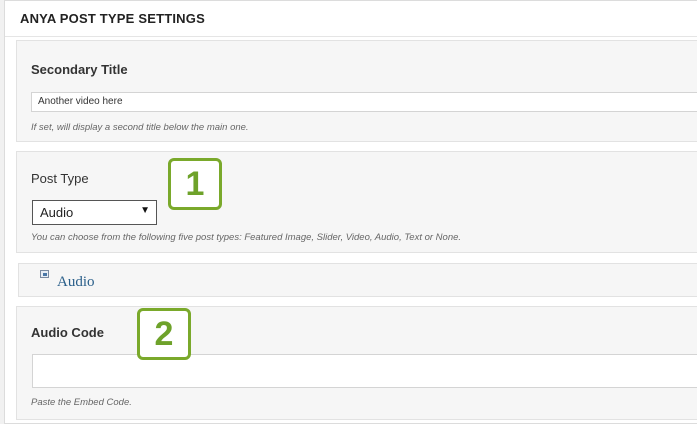  I want to click on panel-divider, so click(351, 36).